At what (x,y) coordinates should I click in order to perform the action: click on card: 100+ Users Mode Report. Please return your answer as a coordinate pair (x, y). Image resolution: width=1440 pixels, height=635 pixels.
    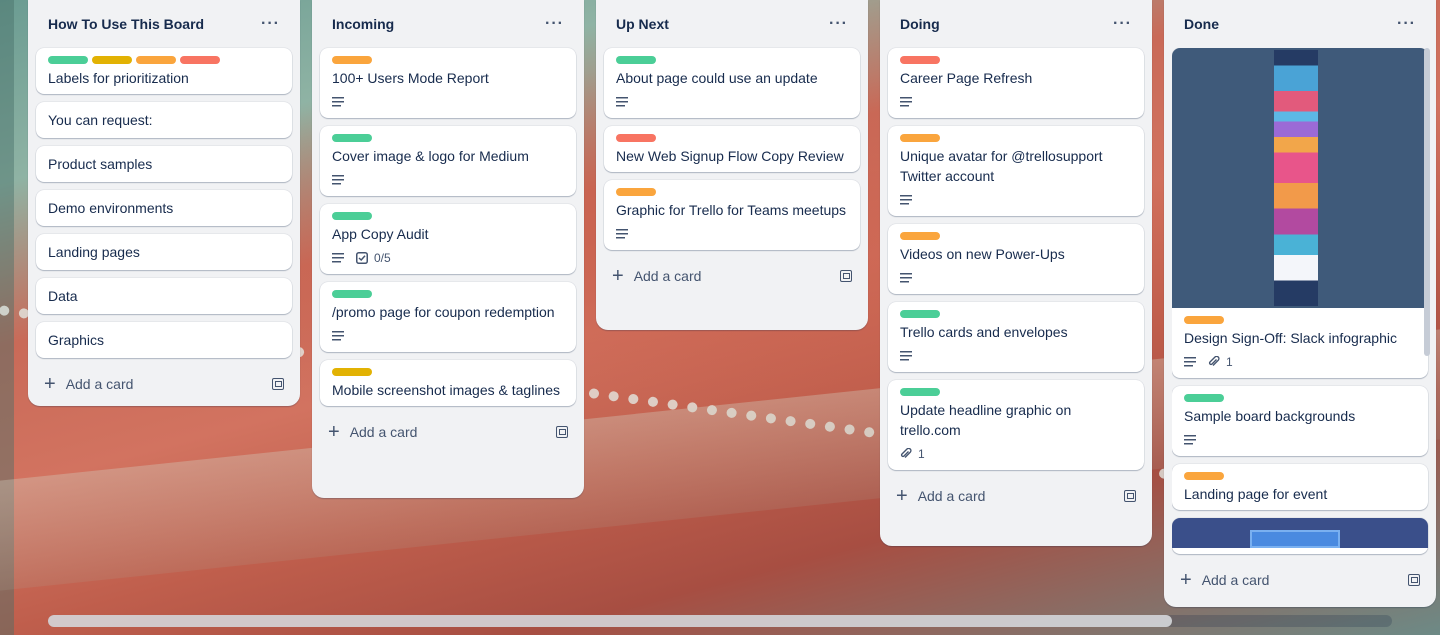
    Looking at the image, I should click on (448, 83).